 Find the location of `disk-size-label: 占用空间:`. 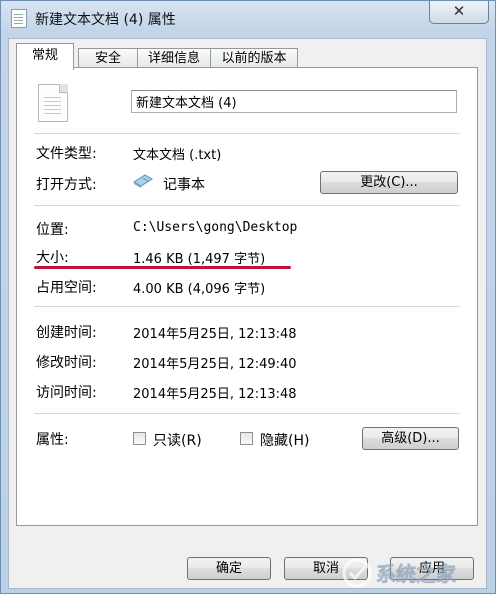

disk-size-label: 占用空间: is located at coordinates (66, 288).